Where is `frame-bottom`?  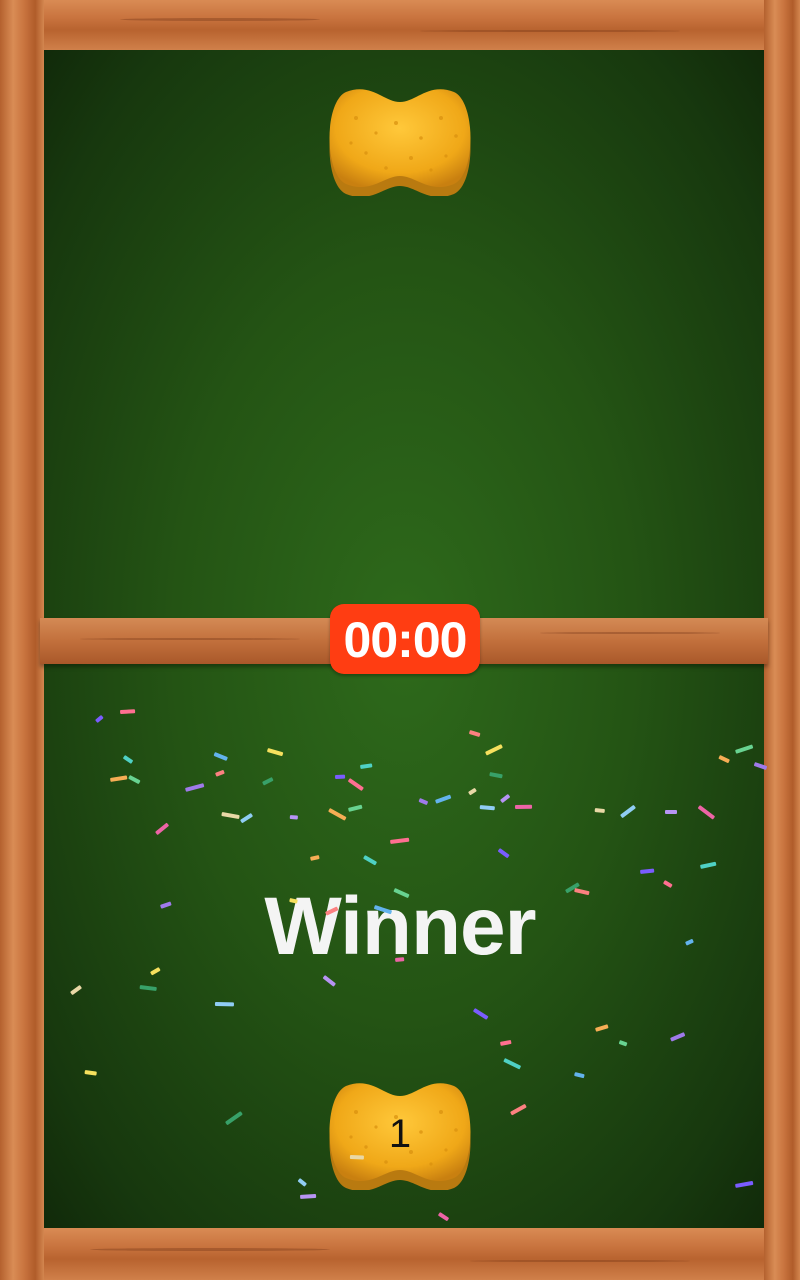
frame-bottom is located at coordinates (400, 1254).